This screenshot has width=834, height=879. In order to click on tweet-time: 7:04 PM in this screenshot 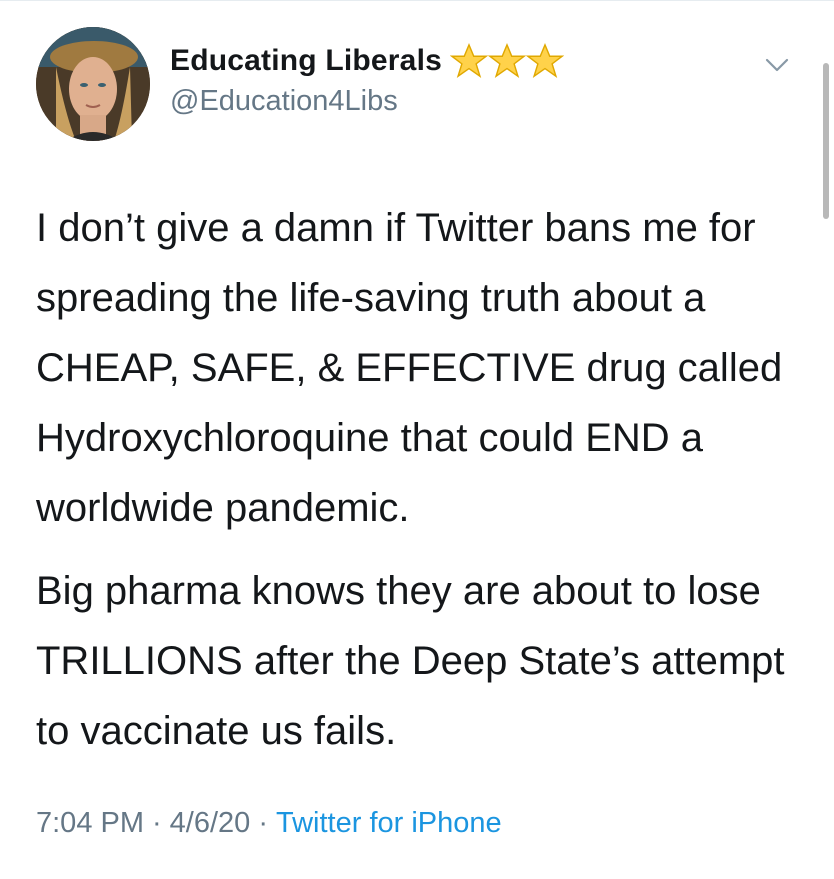, I will do `click(90, 823)`.